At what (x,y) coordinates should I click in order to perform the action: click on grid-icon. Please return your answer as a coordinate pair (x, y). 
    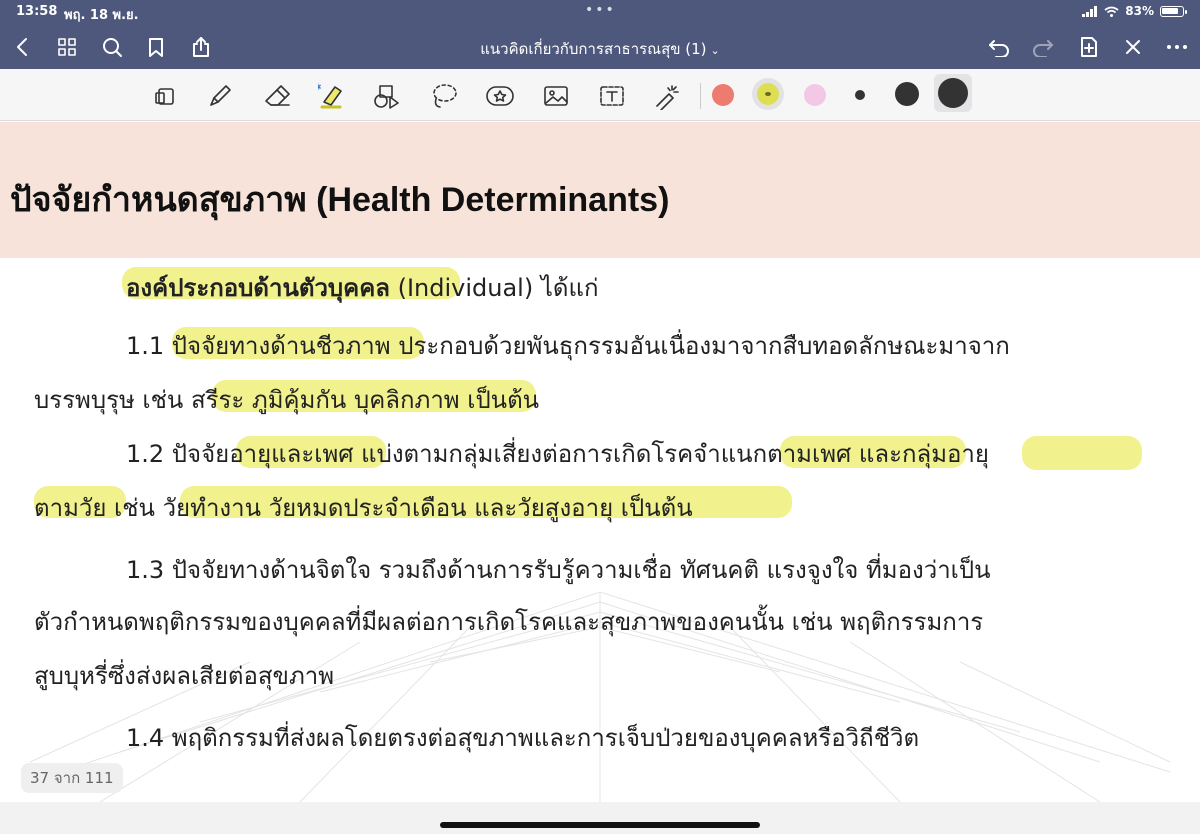
    Looking at the image, I should click on (67, 47).